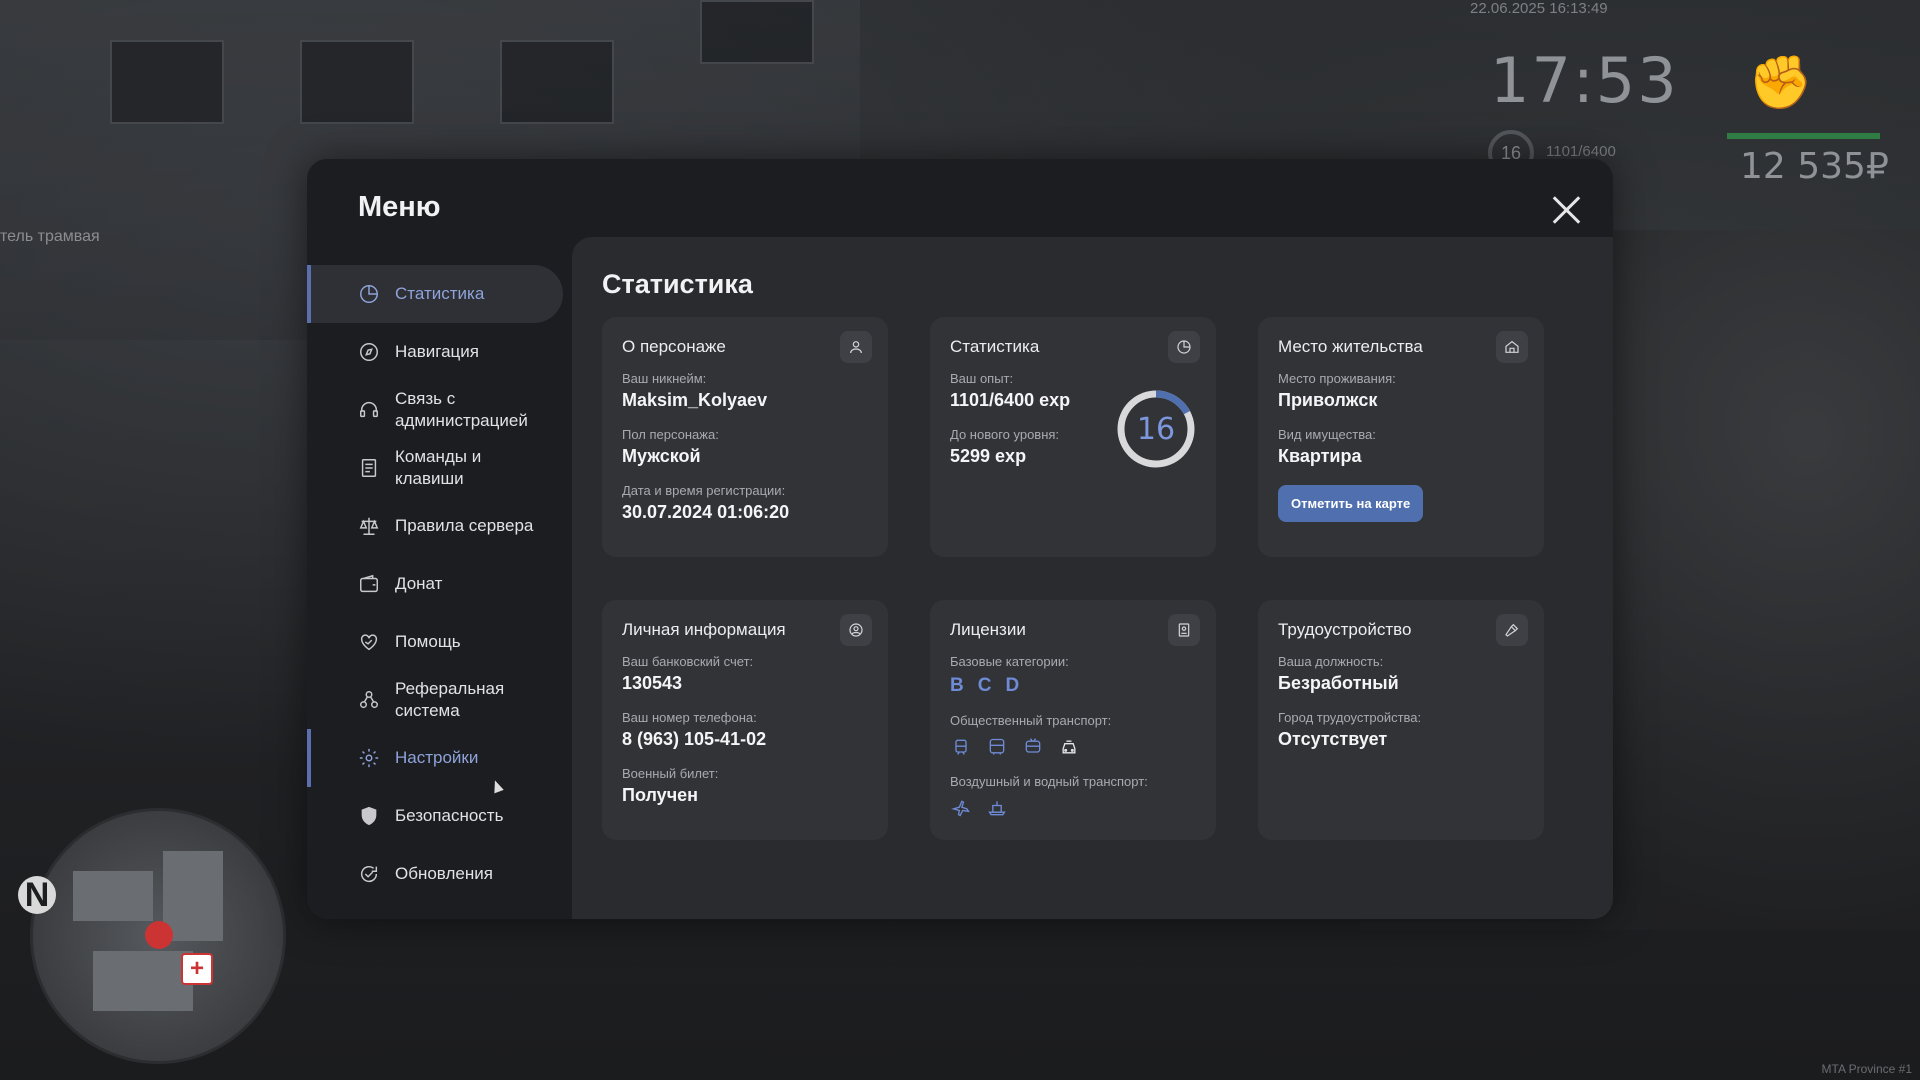  Describe the element at coordinates (984, 685) in the screenshot. I see `license-category: C` at that location.